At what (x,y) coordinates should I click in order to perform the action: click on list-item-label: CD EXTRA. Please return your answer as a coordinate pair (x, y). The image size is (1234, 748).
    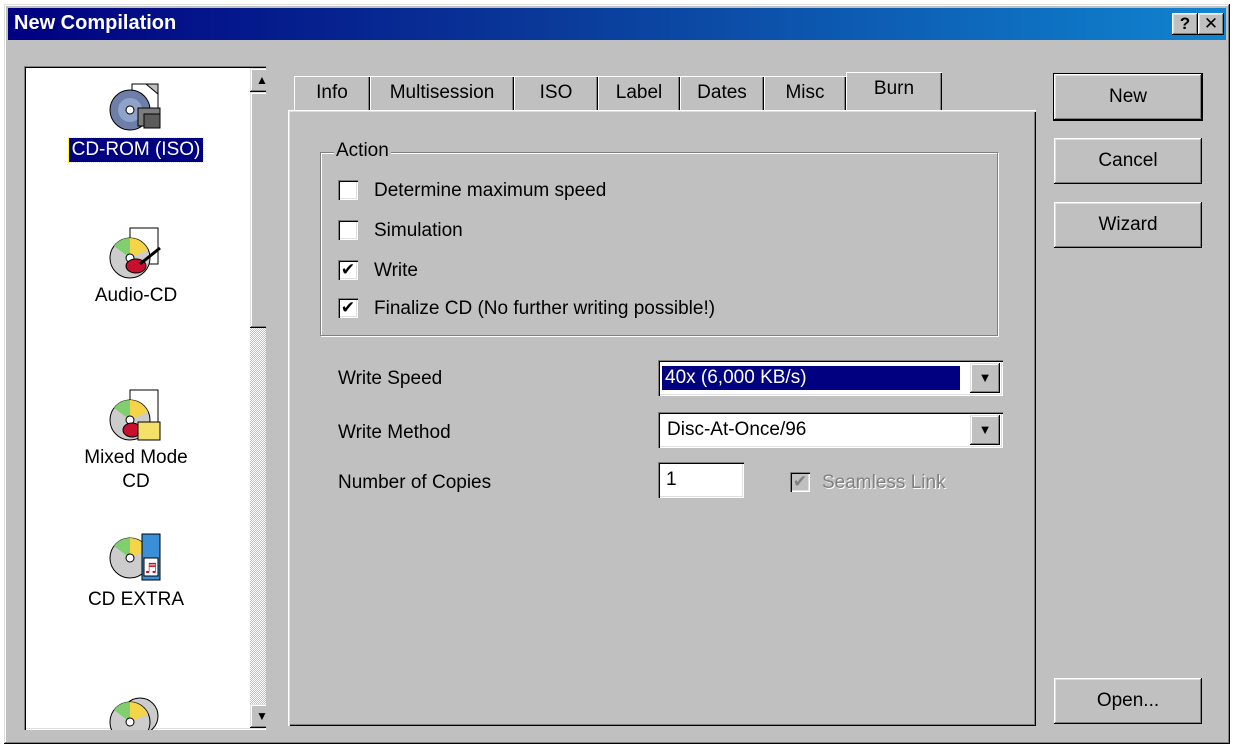
    Looking at the image, I should click on (136, 599).